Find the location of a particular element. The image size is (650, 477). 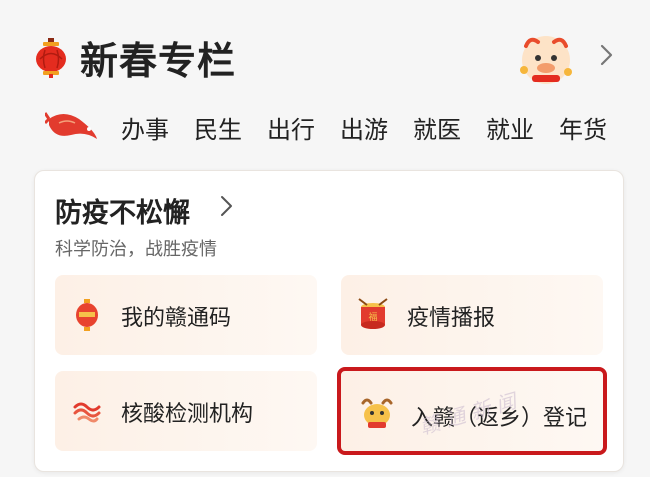

page-title: 新春专栏 is located at coordinates (158, 61).